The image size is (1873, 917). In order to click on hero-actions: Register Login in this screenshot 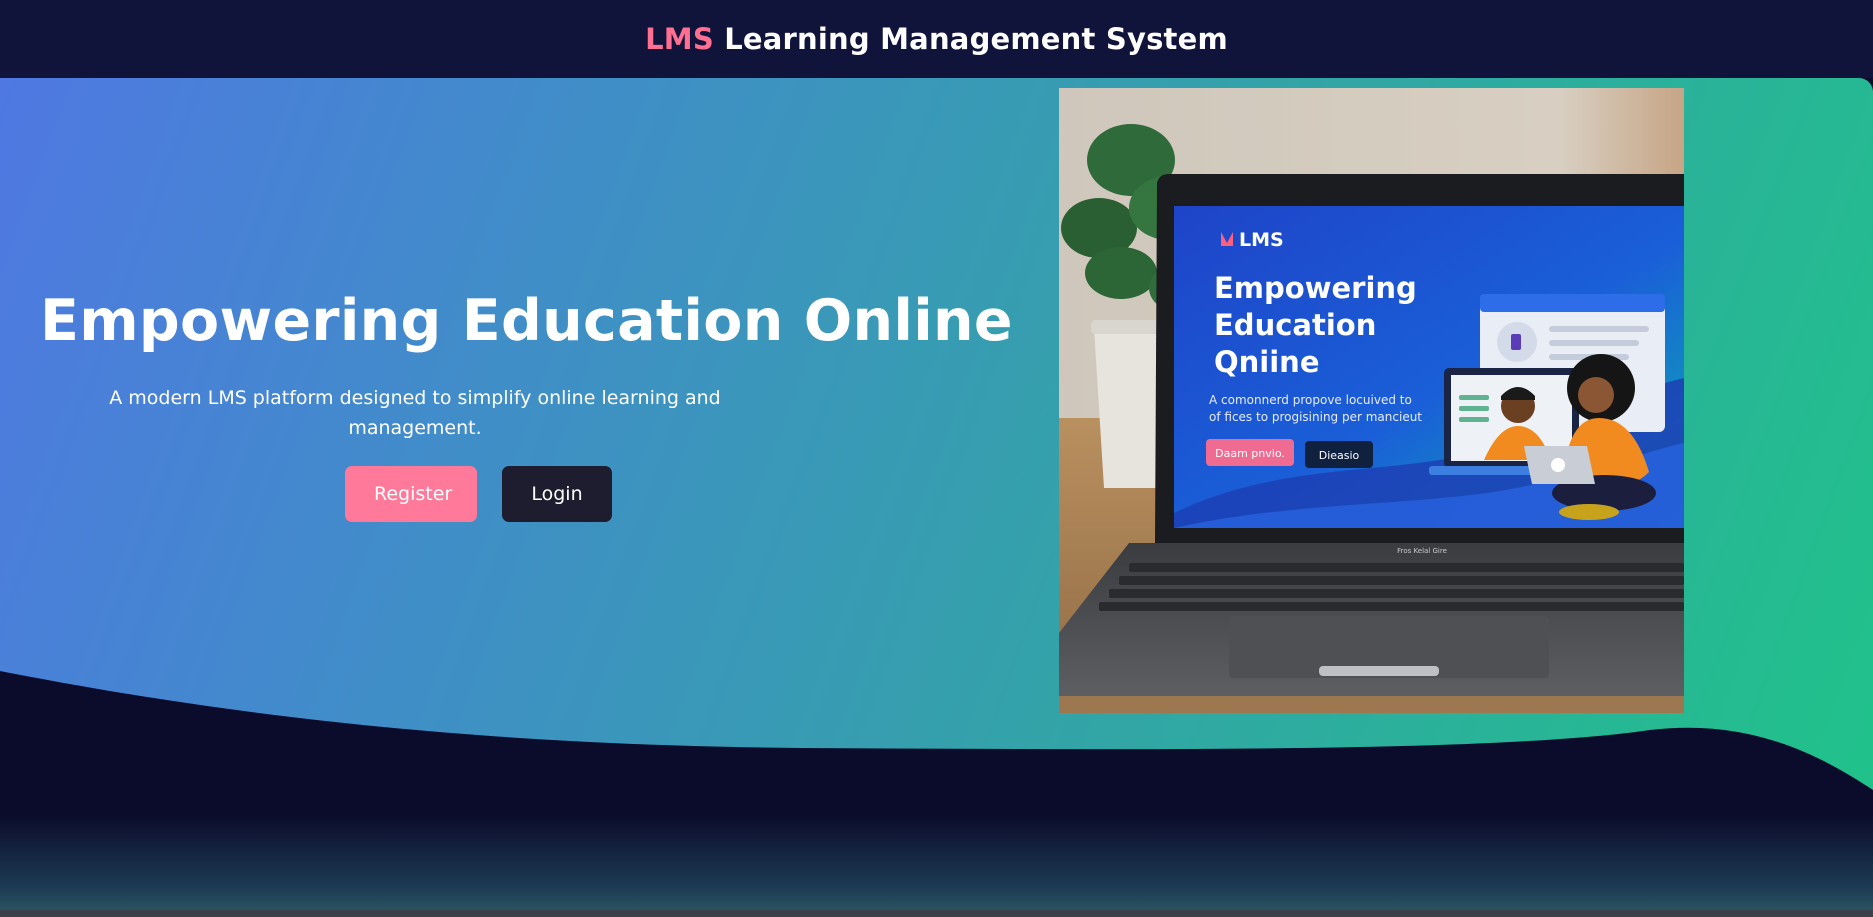, I will do `click(478, 494)`.